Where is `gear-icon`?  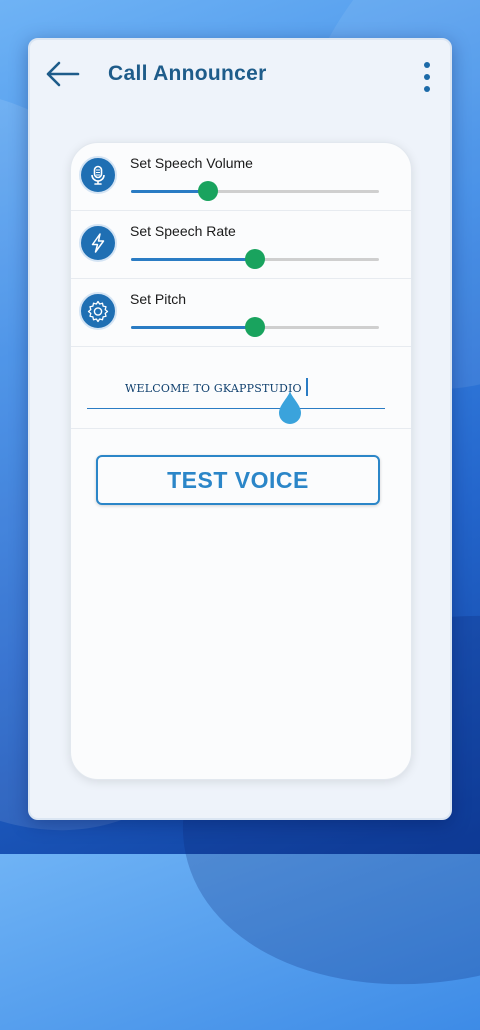 gear-icon is located at coordinates (98, 311).